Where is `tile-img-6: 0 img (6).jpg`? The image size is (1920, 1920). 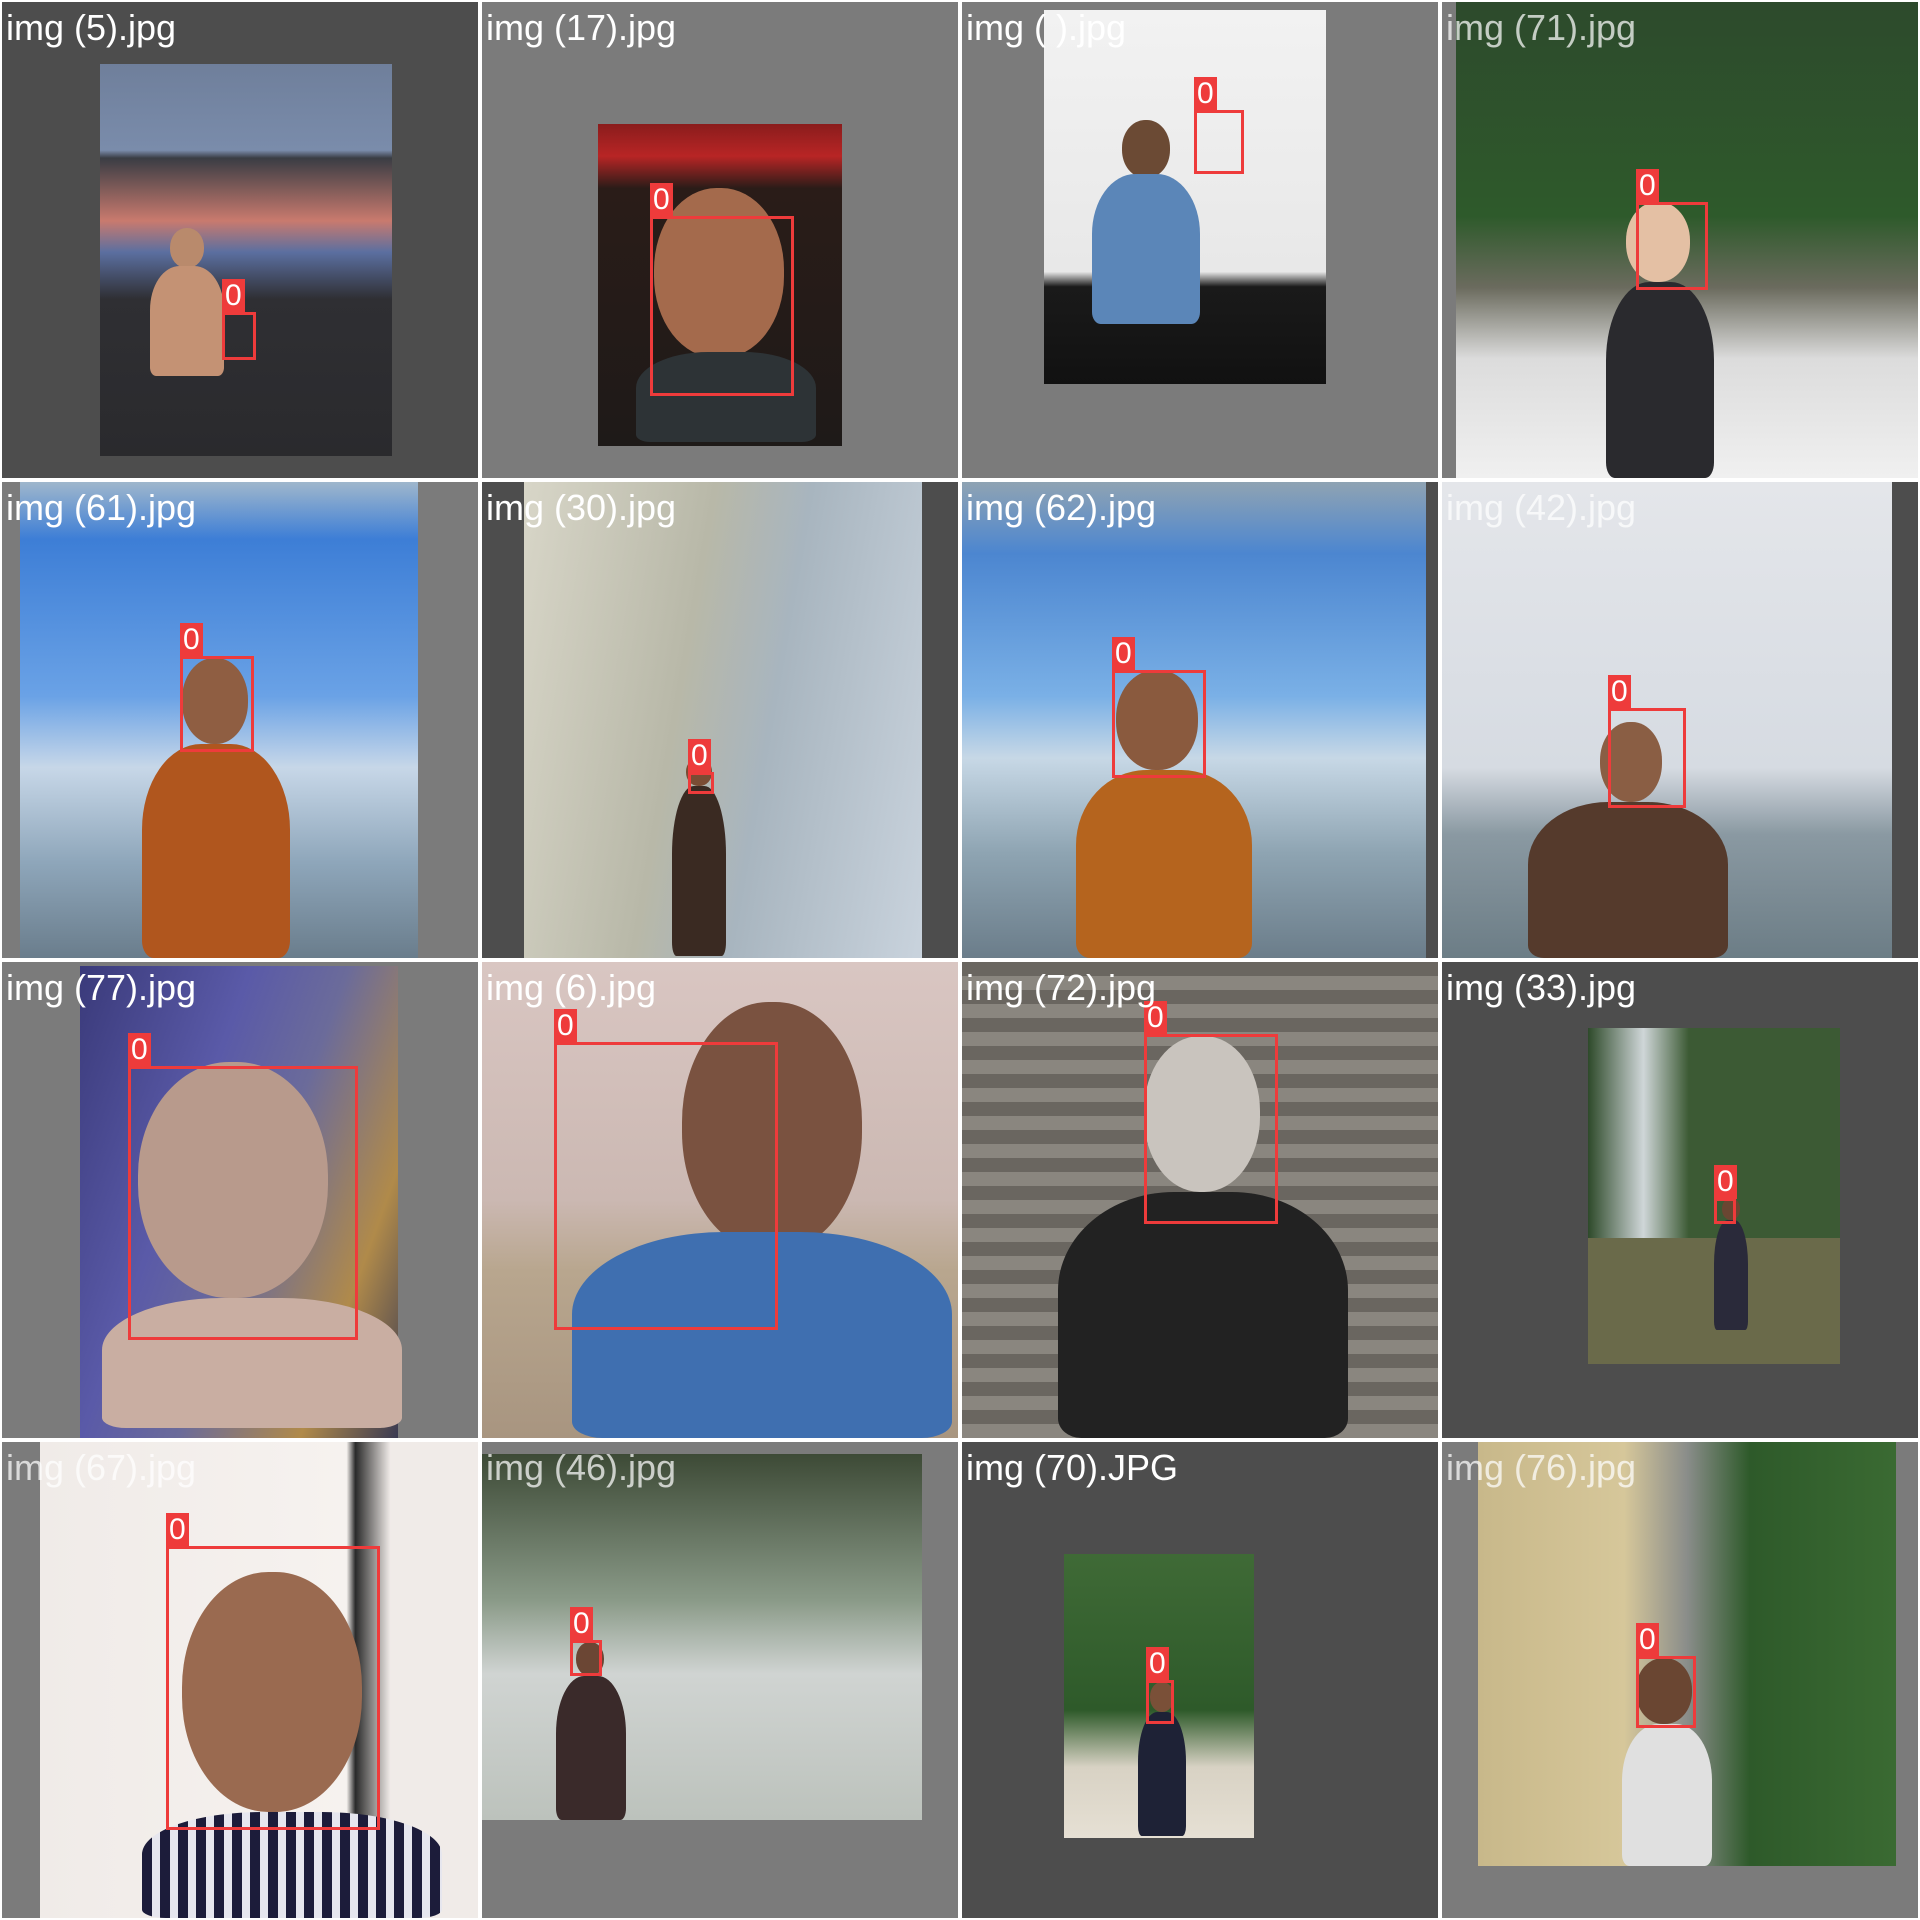 tile-img-6: 0 img (6).jpg is located at coordinates (720, 1200).